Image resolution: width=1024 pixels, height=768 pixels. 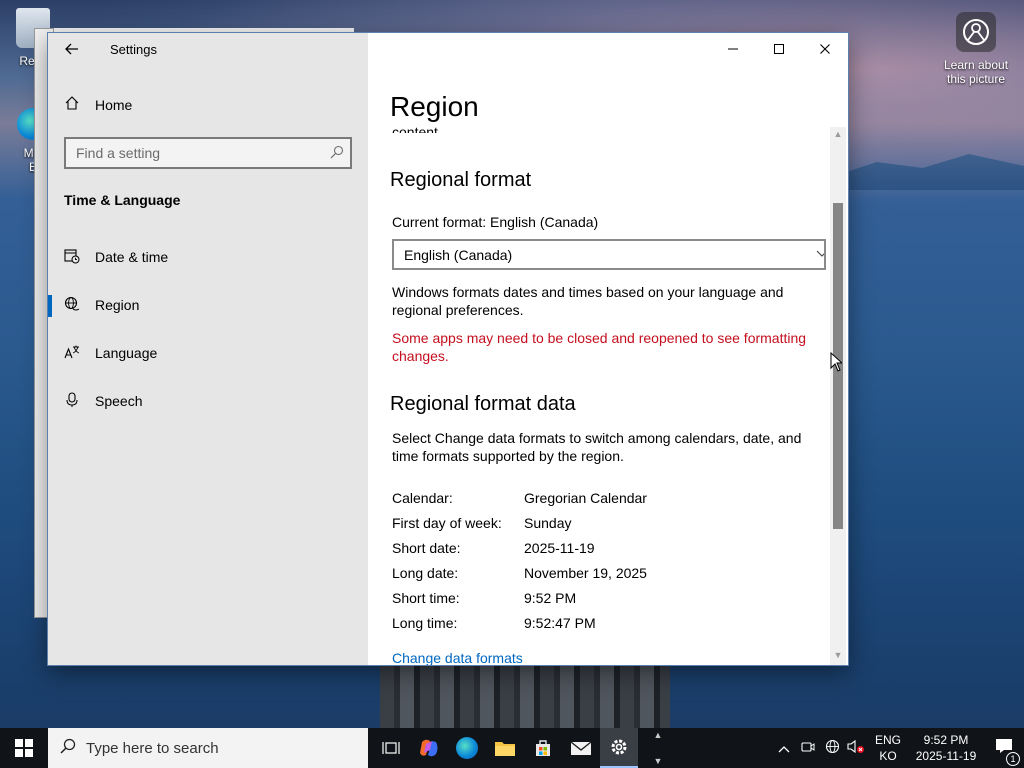 I want to click on format-data-value: 9:52:47 PM, so click(x=560, y=623).